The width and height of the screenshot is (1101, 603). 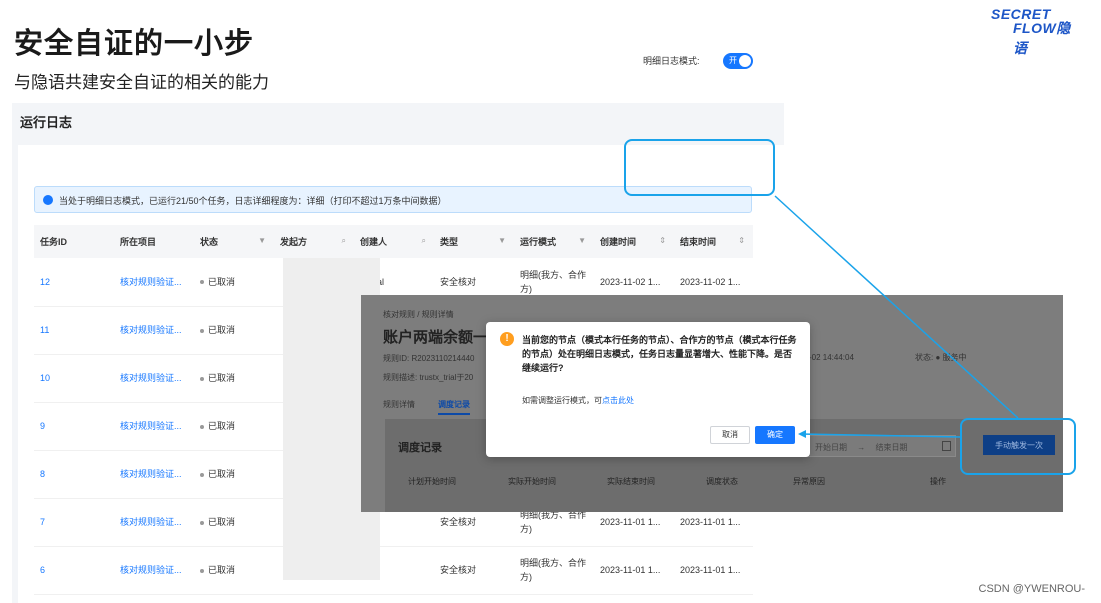 What do you see at coordinates (802, 434) in the screenshot?
I see `arrow-head` at bounding box center [802, 434].